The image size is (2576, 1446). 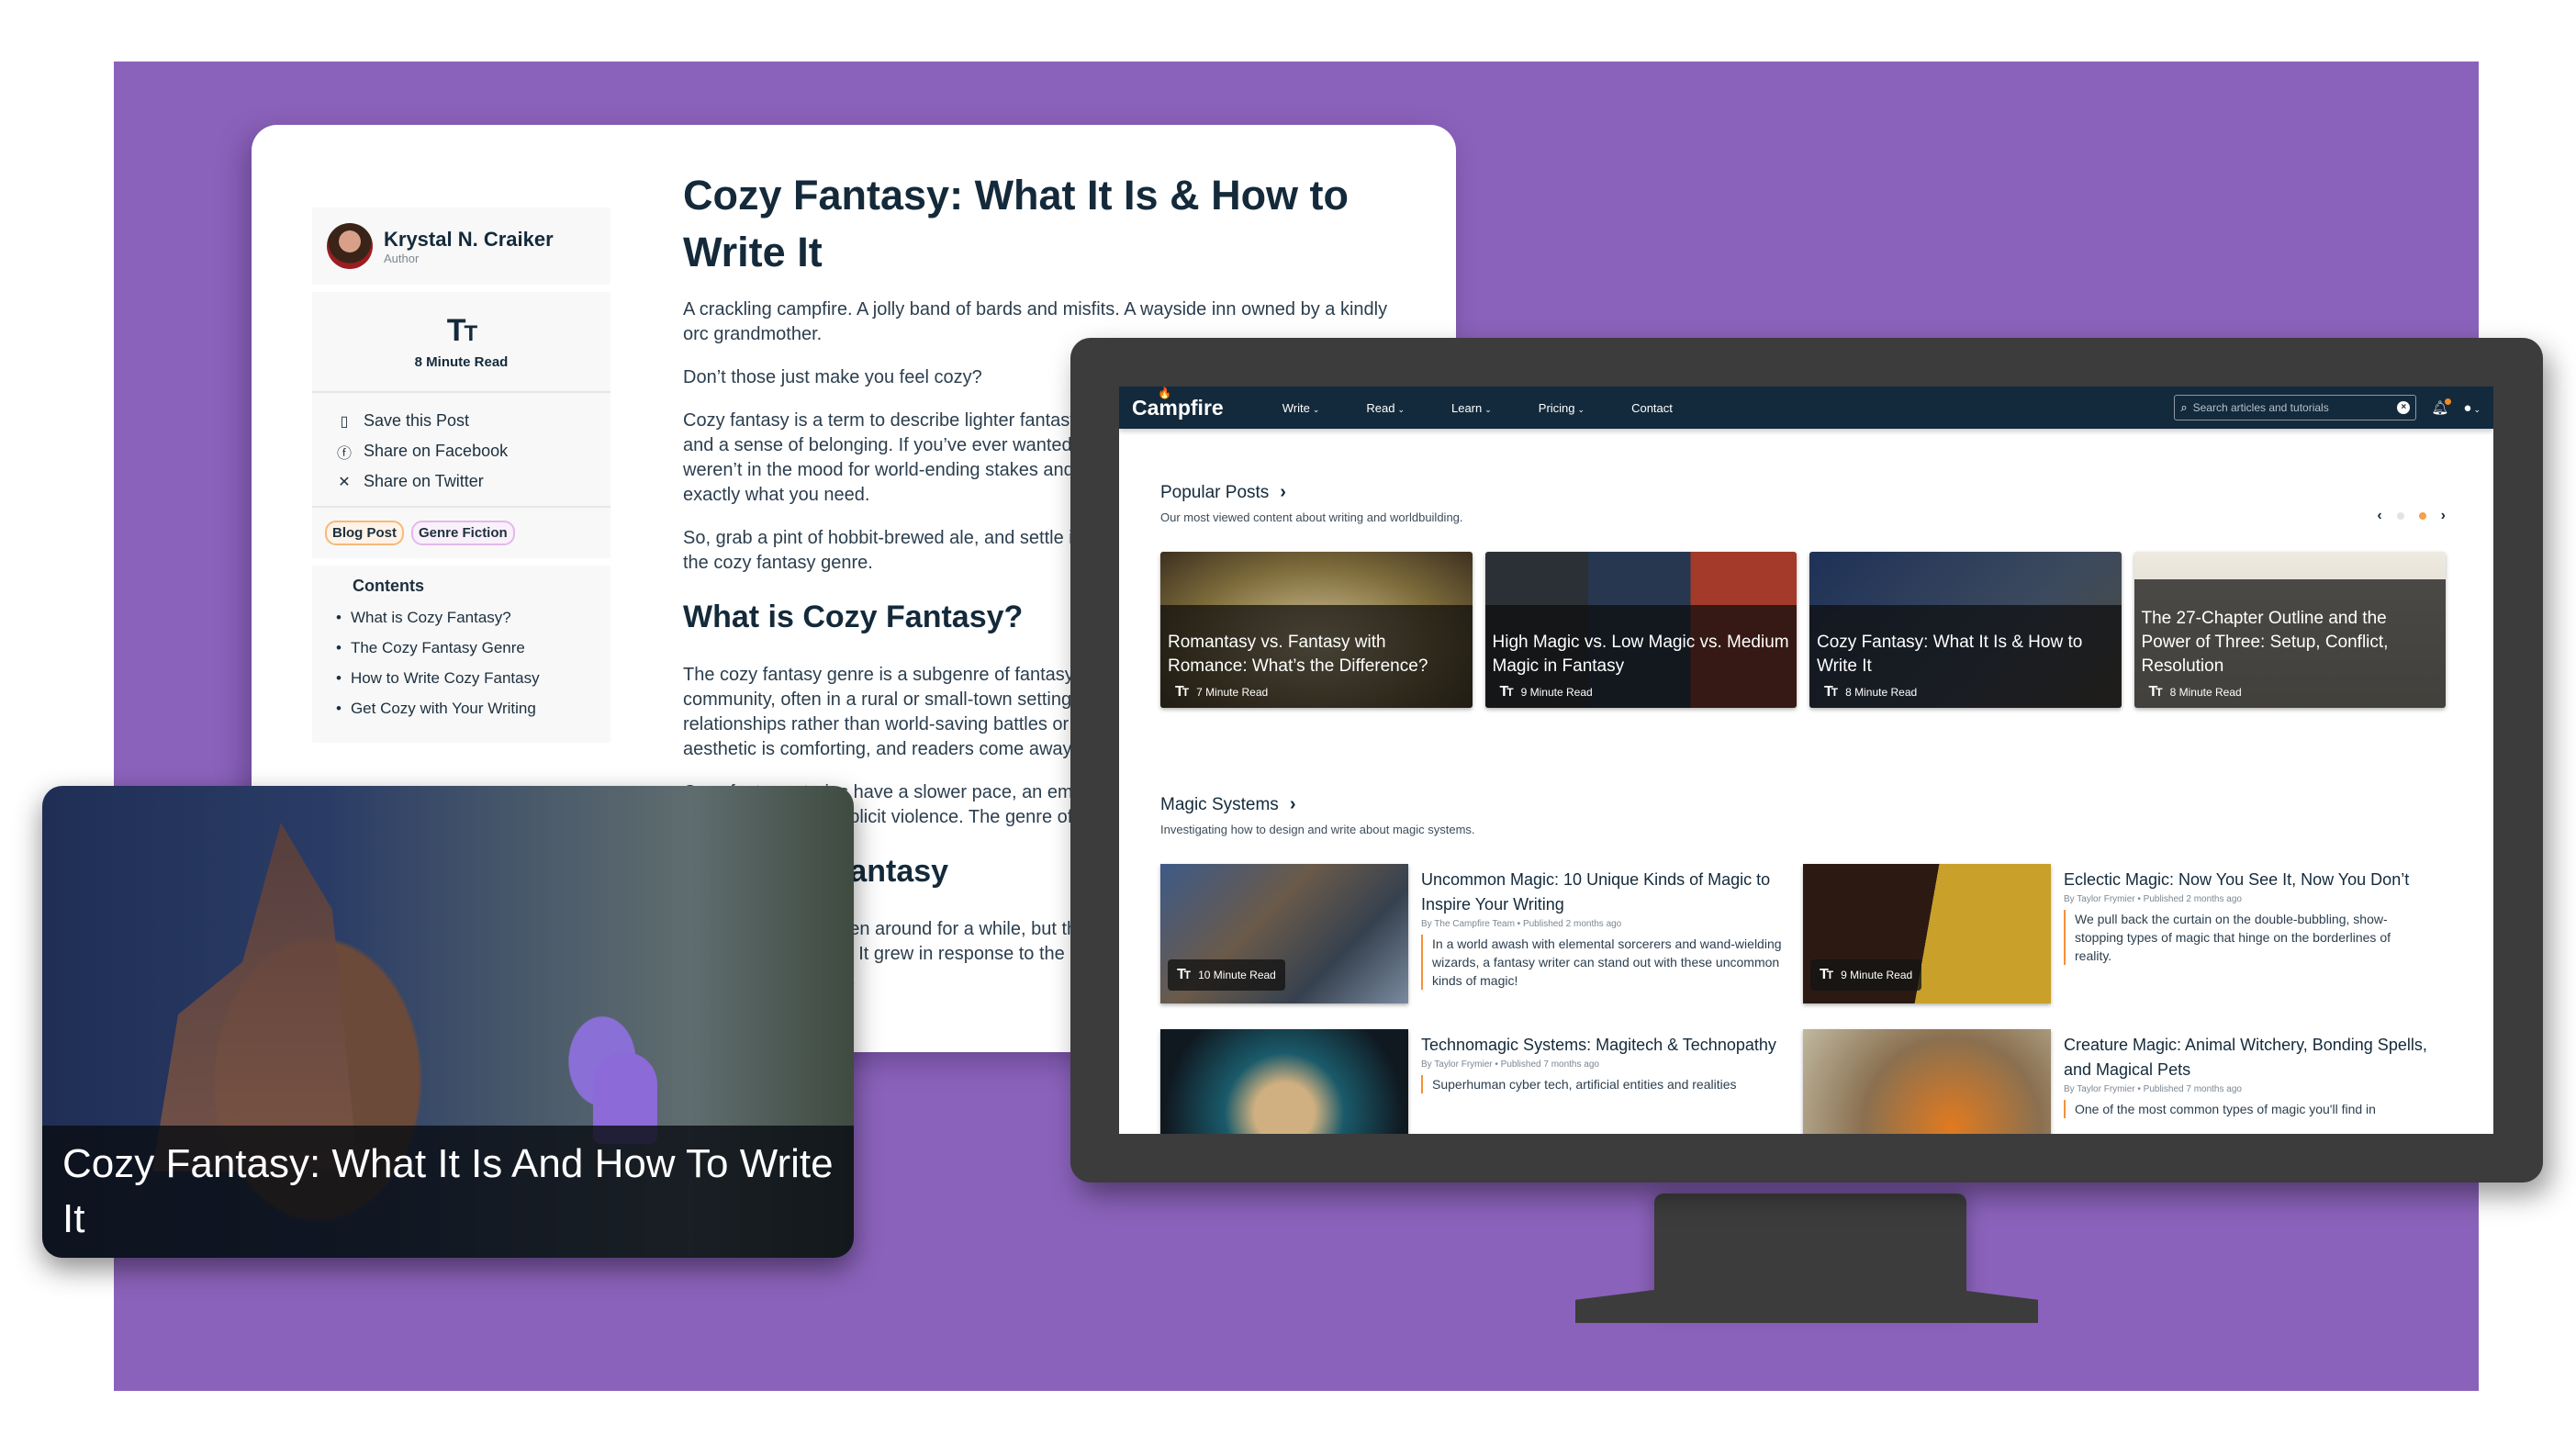 What do you see at coordinates (473, 684) in the screenshot?
I see `toc-link: How to Write Cozy Fantasy` at bounding box center [473, 684].